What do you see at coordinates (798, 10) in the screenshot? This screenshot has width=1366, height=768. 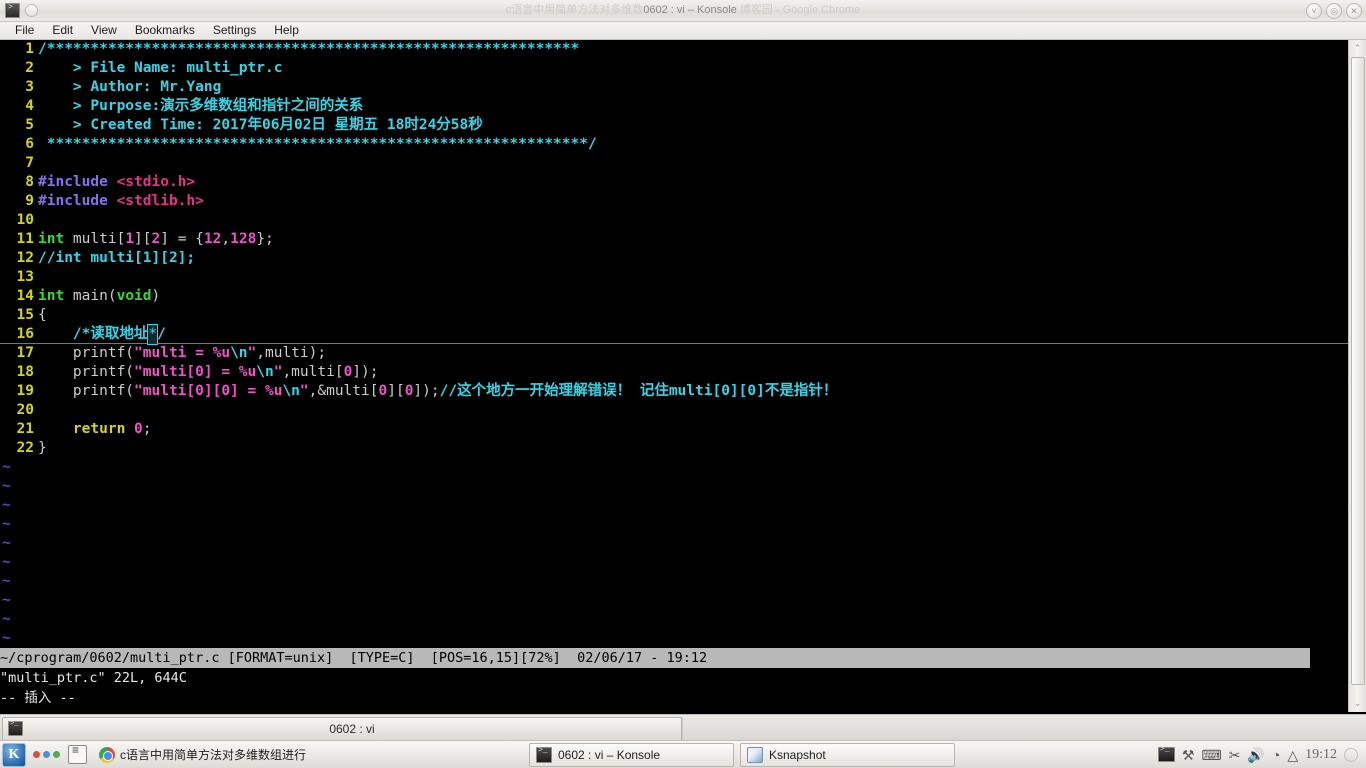 I see `window-title-ghost-suffix: 博客园 - Google Chrome` at bounding box center [798, 10].